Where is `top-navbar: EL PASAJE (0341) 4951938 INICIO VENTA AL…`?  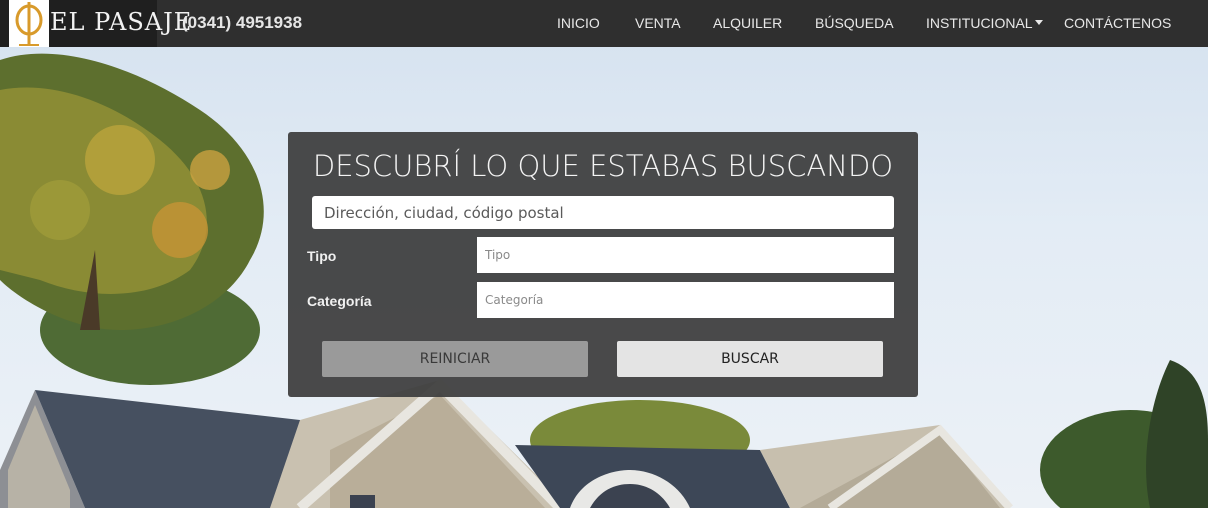
top-navbar: EL PASAJE (0341) 4951938 INICIO VENTA AL… is located at coordinates (604, 23).